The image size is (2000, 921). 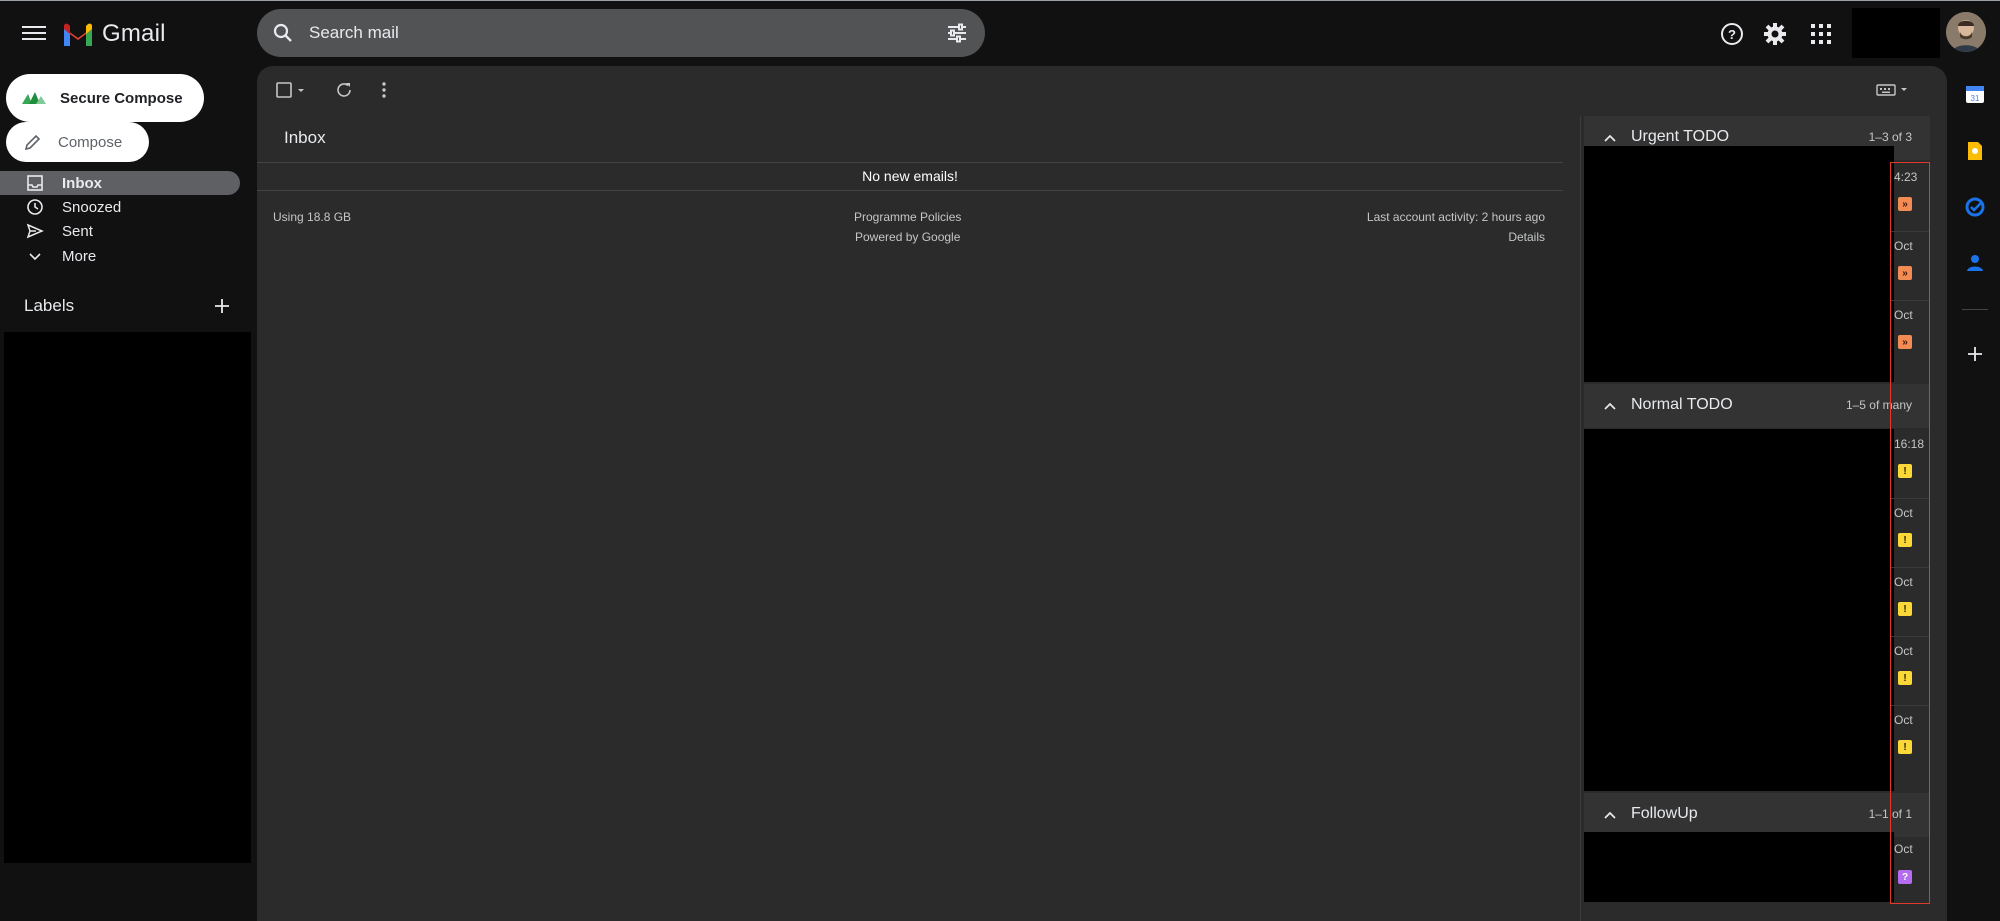 I want to click on add-label-icon, so click(x=222, y=306).